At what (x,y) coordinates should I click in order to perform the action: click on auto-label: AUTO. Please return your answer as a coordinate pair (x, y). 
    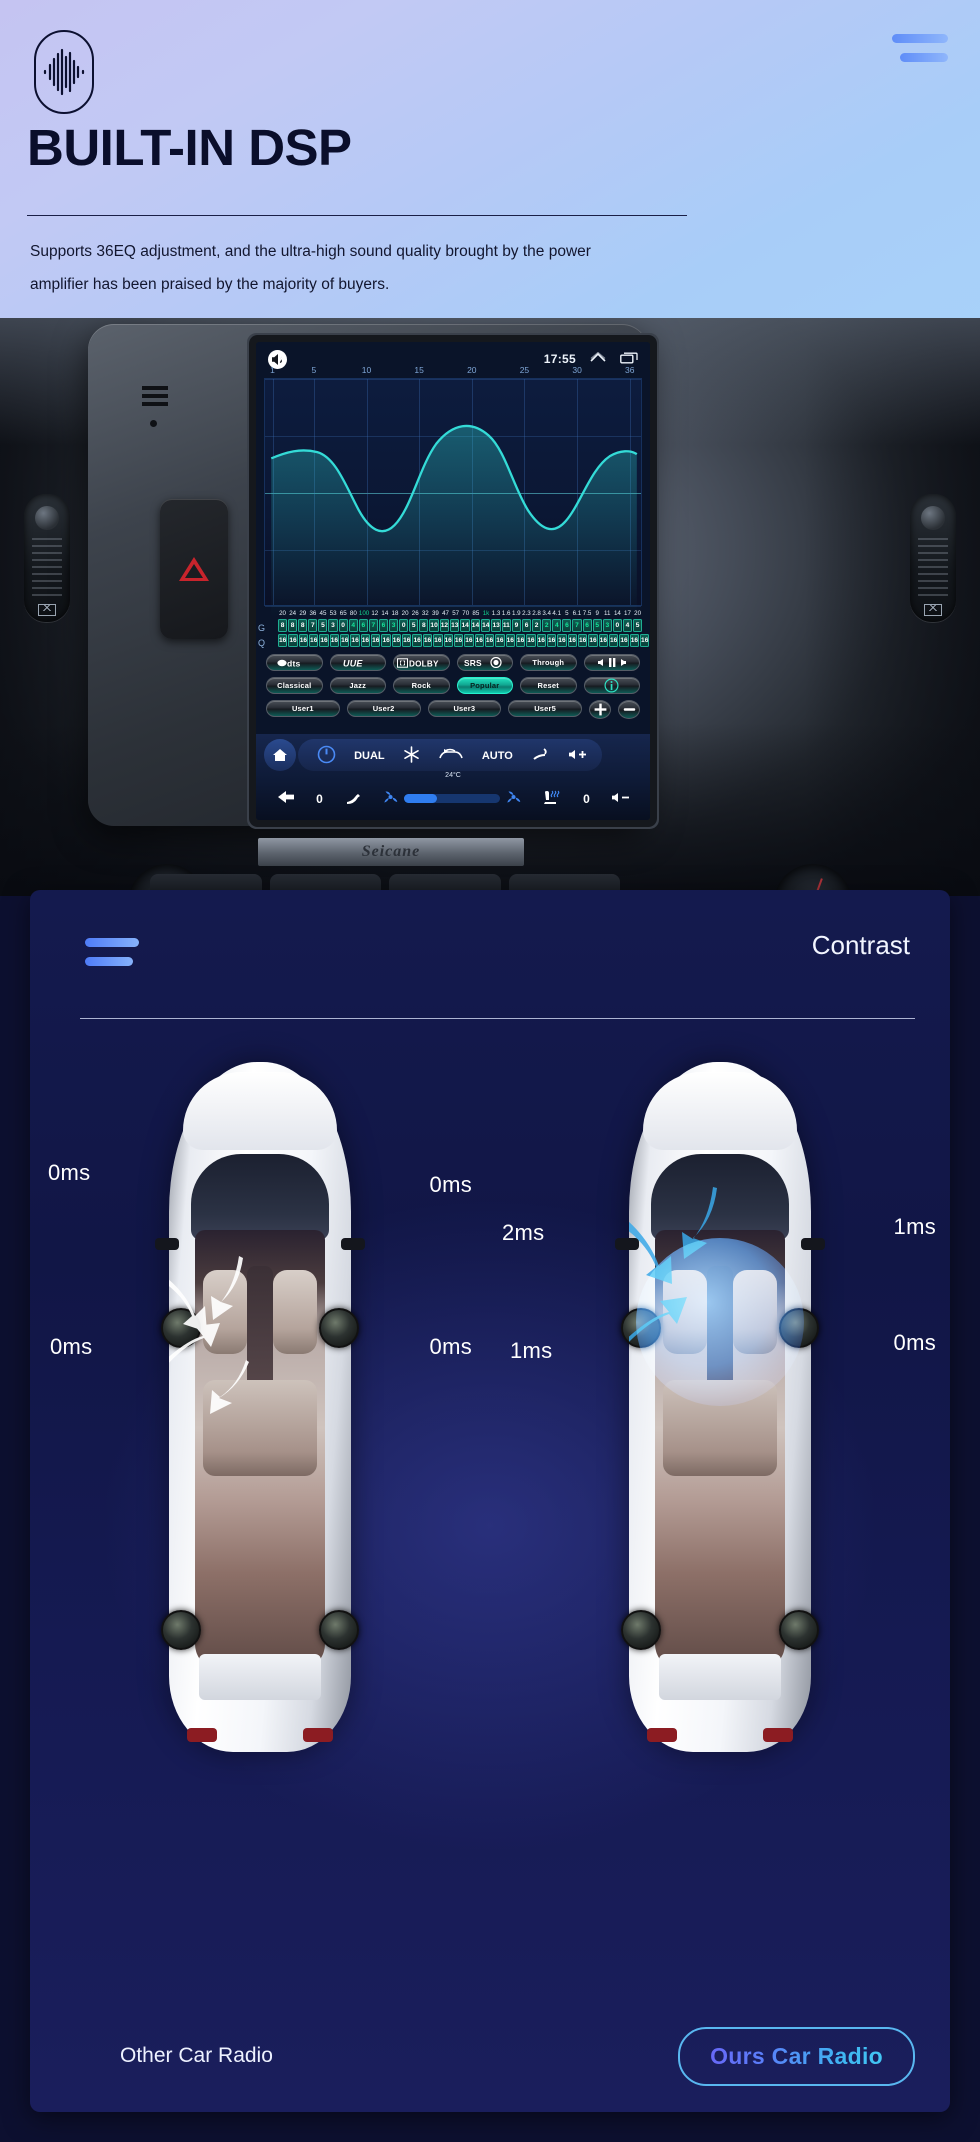
    Looking at the image, I should click on (497, 756).